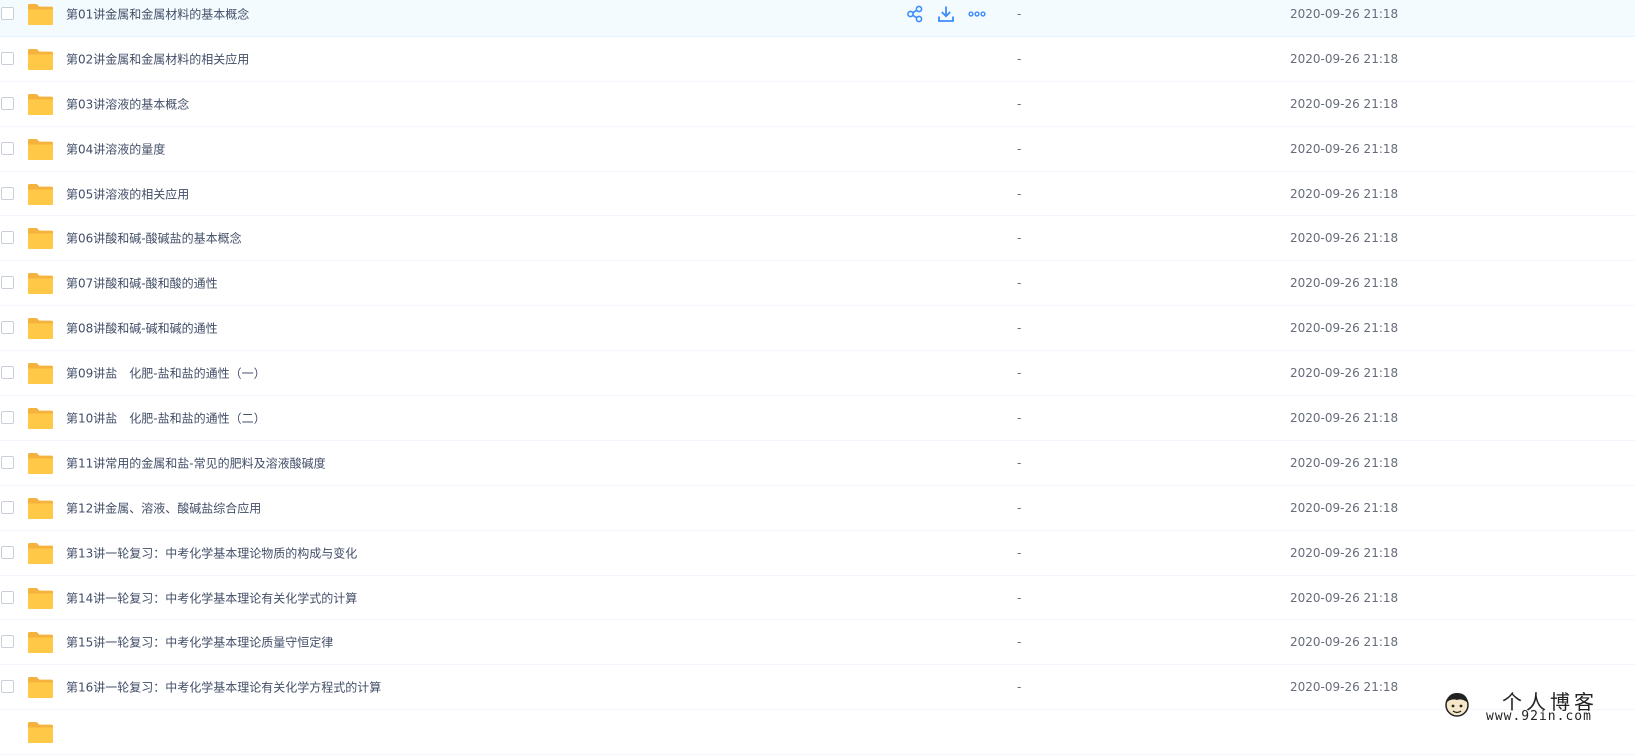 The image size is (1635, 755). Describe the element at coordinates (223, 687) in the screenshot. I see `file-name: 第16讲一轮复习：中考化学基本理论有关化学方程式的计算` at that location.